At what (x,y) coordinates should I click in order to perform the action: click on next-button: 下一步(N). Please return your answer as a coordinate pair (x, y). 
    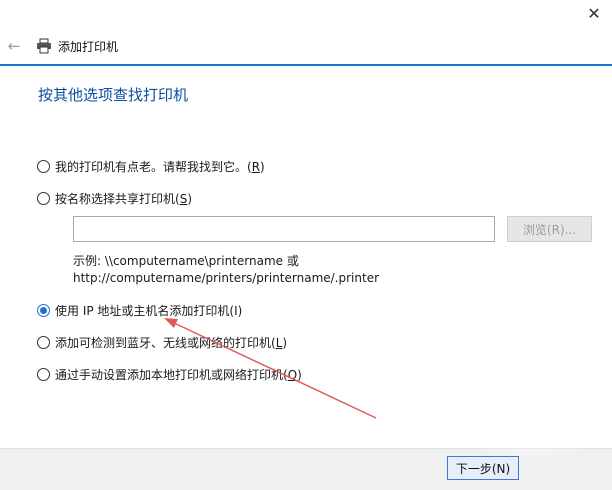
    Looking at the image, I should click on (483, 468).